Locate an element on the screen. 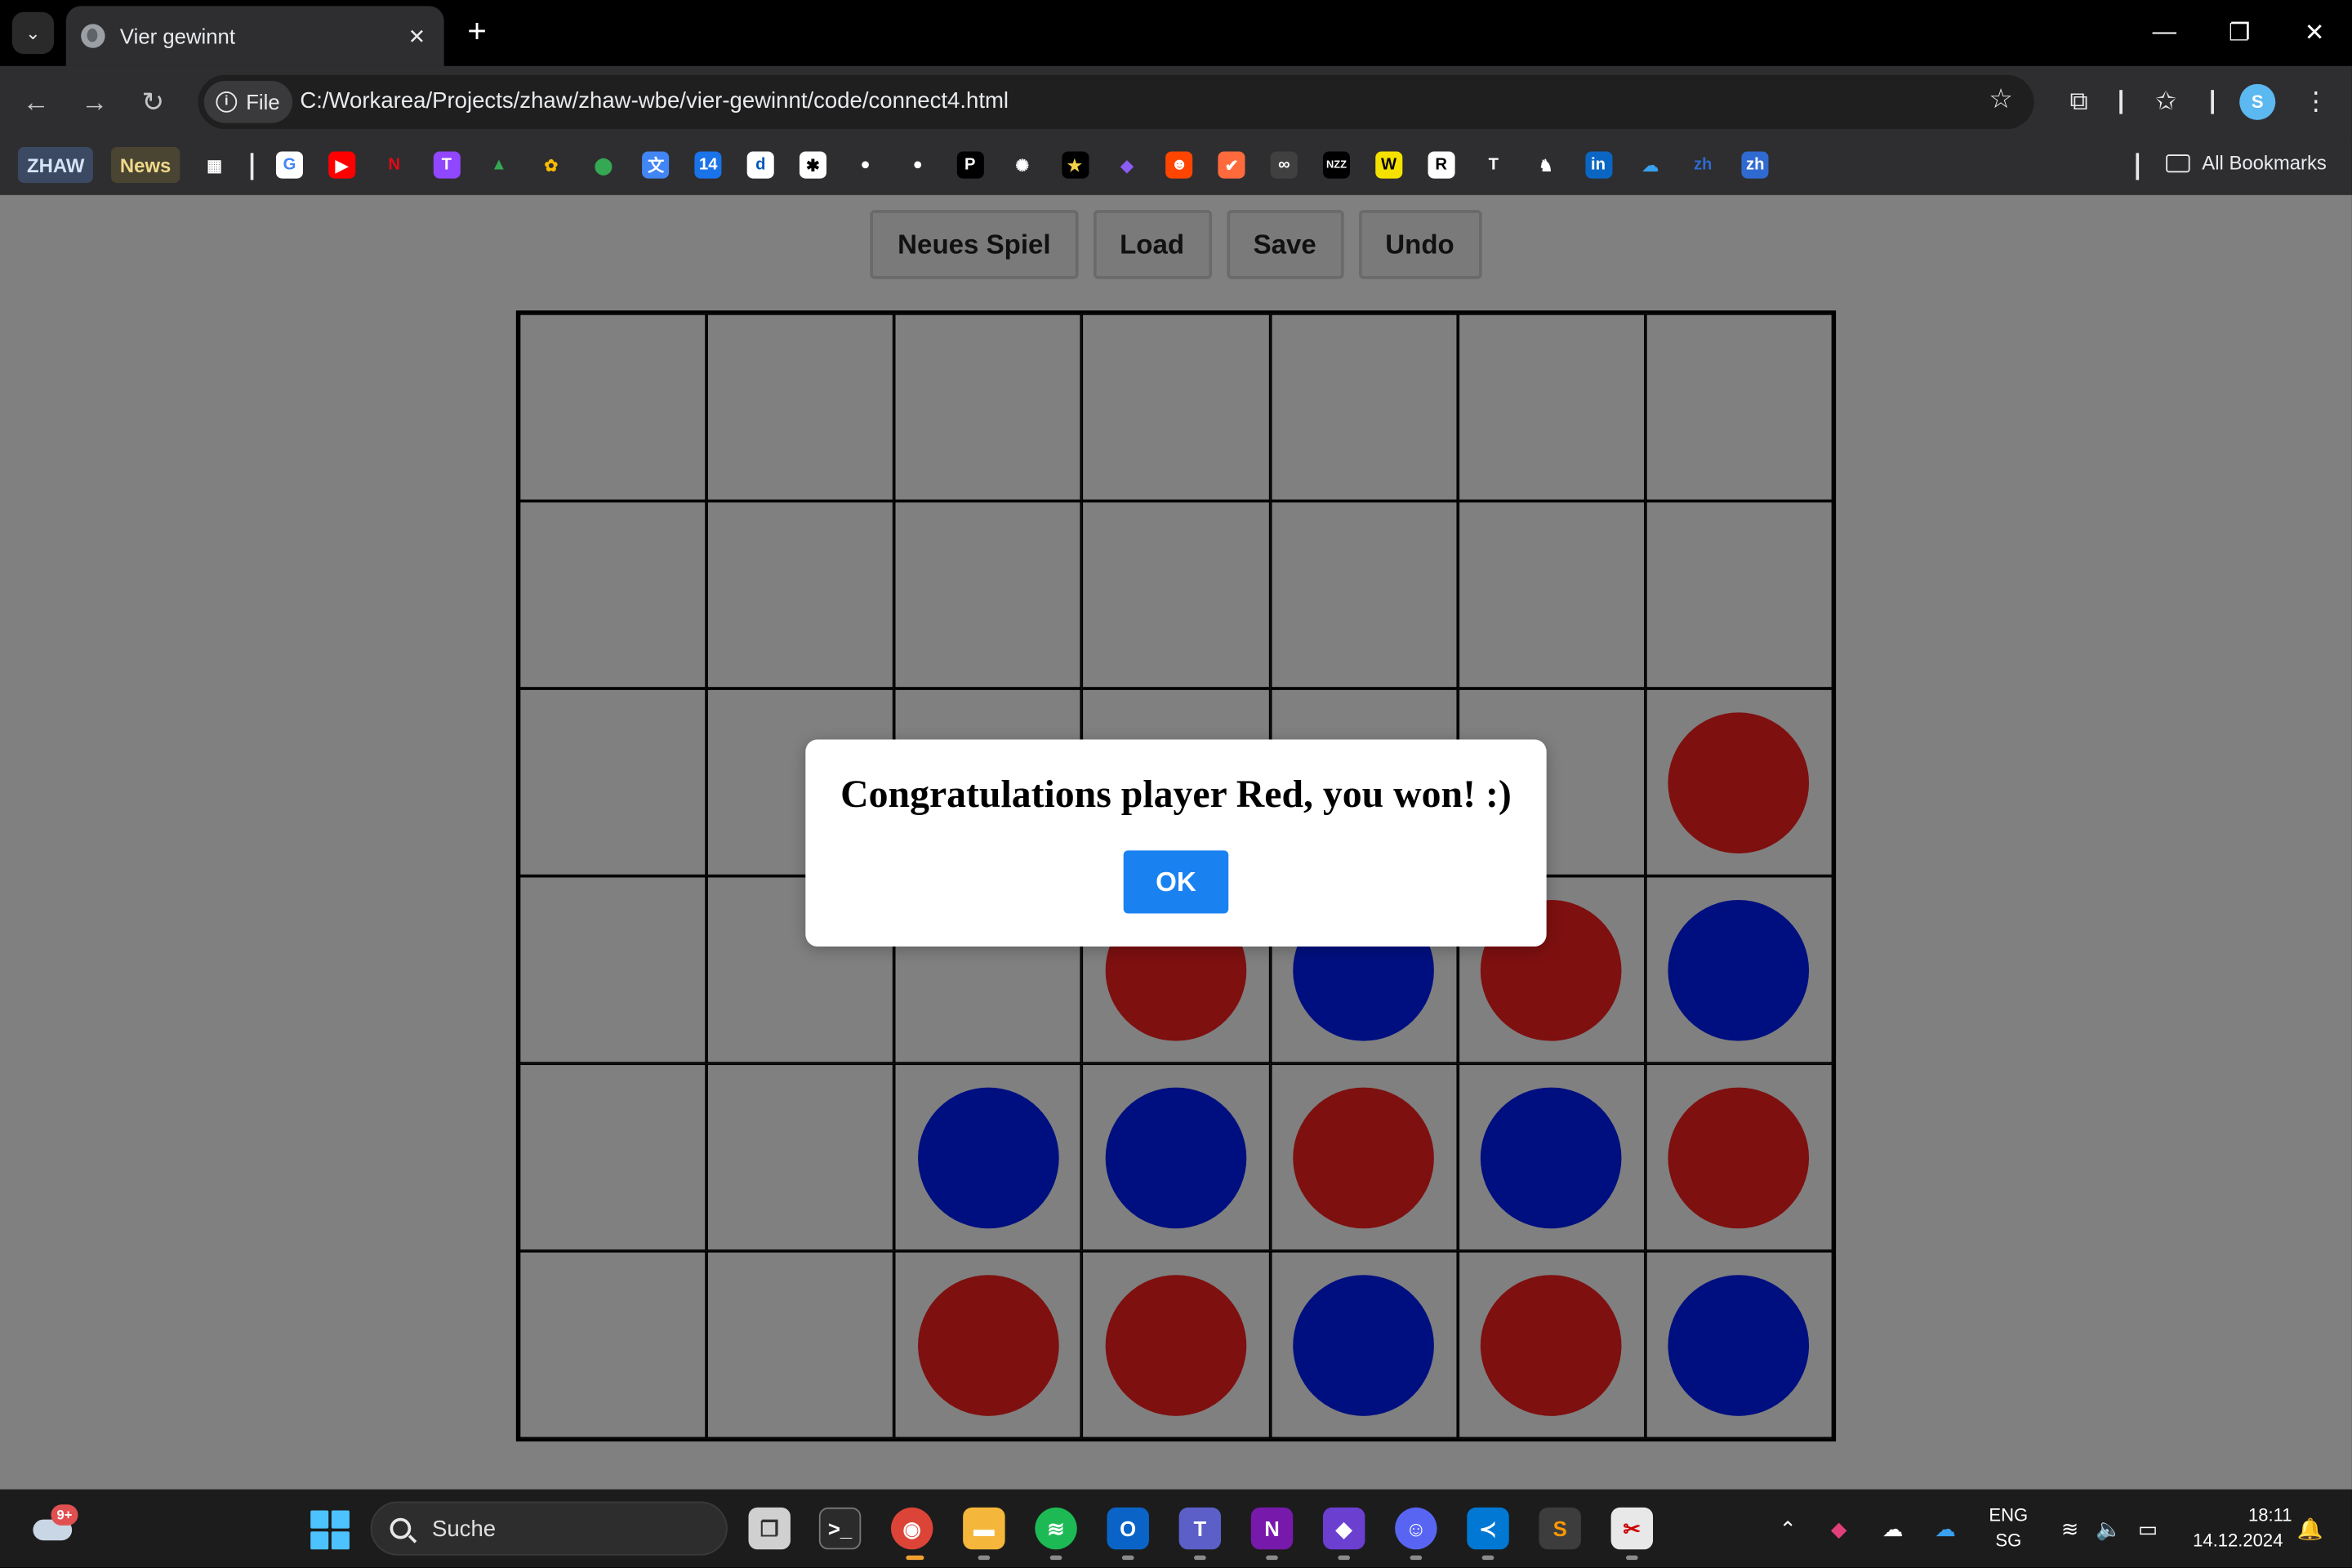 The image size is (2352, 1568). bookmarks-manager-icon: ✩ is located at coordinates (2165, 101).